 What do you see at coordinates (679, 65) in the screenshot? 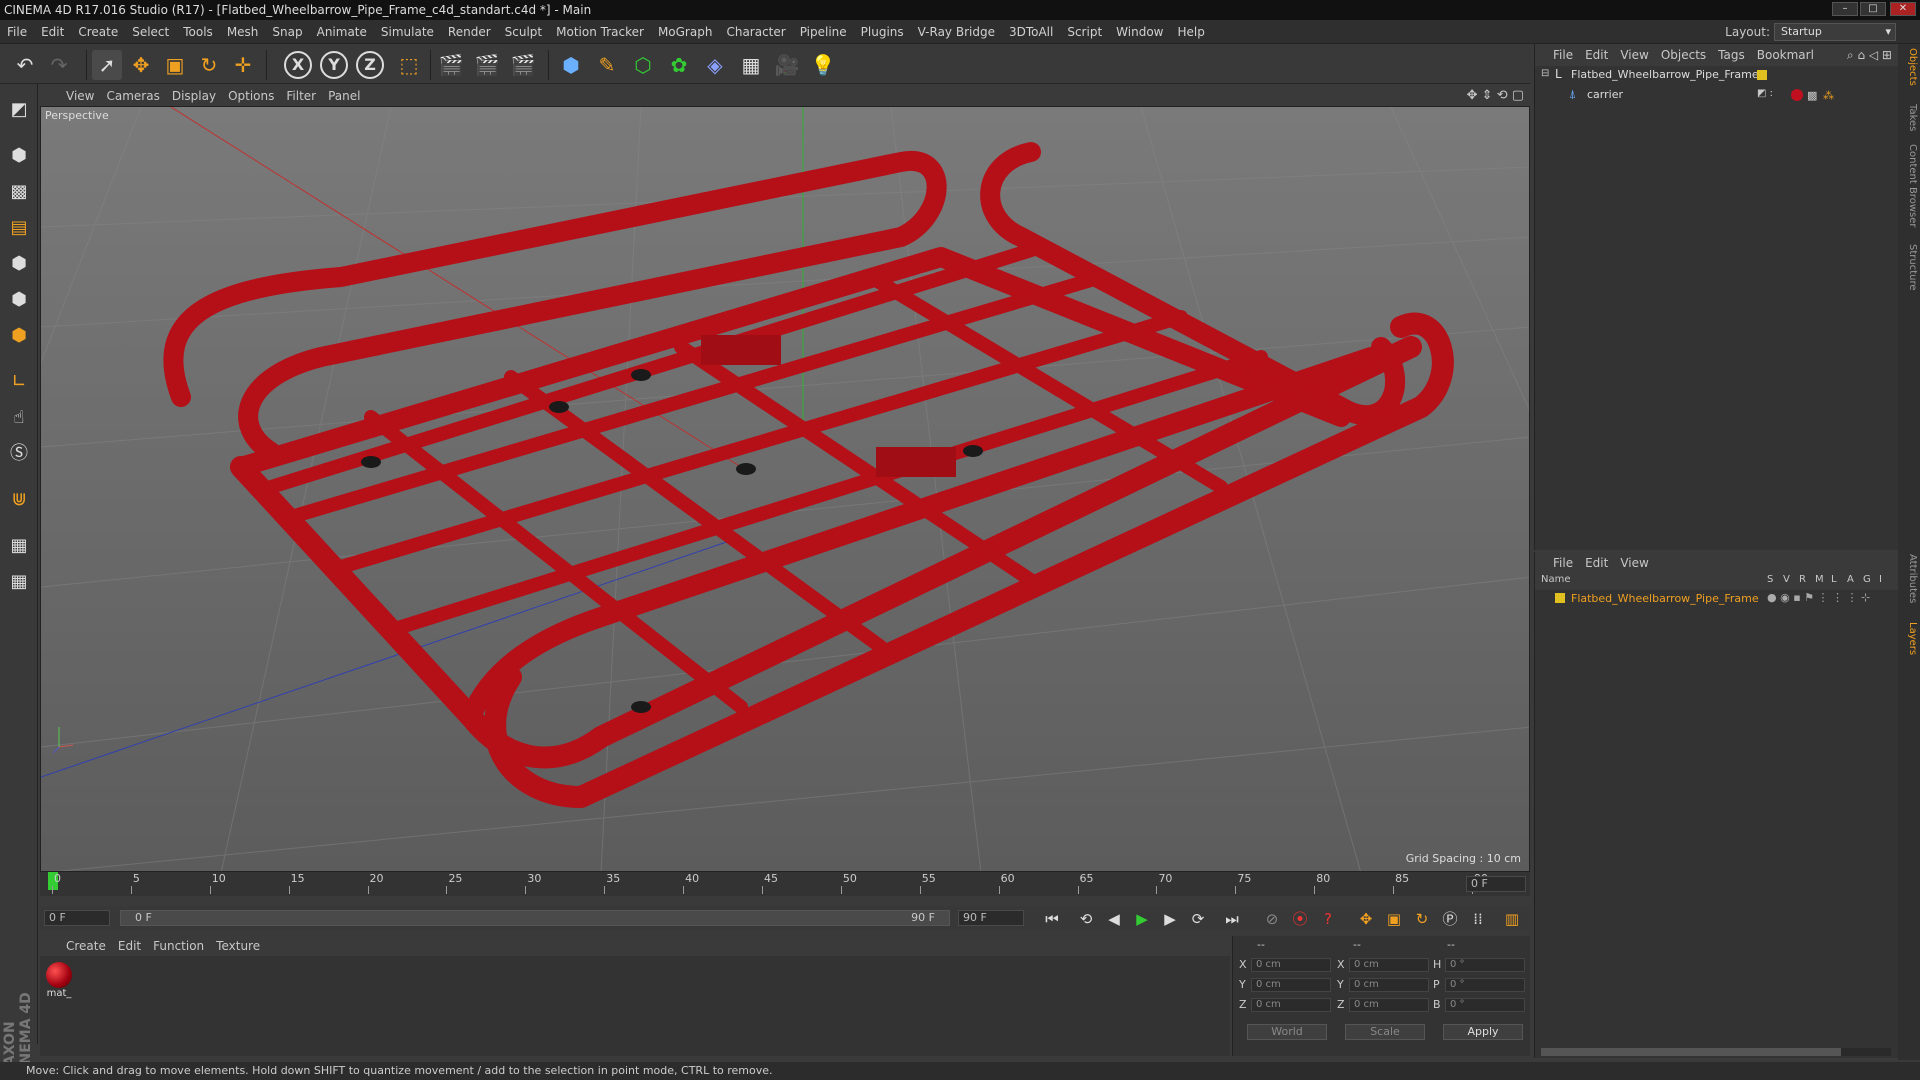
I see `cloner-icon: ✿` at bounding box center [679, 65].